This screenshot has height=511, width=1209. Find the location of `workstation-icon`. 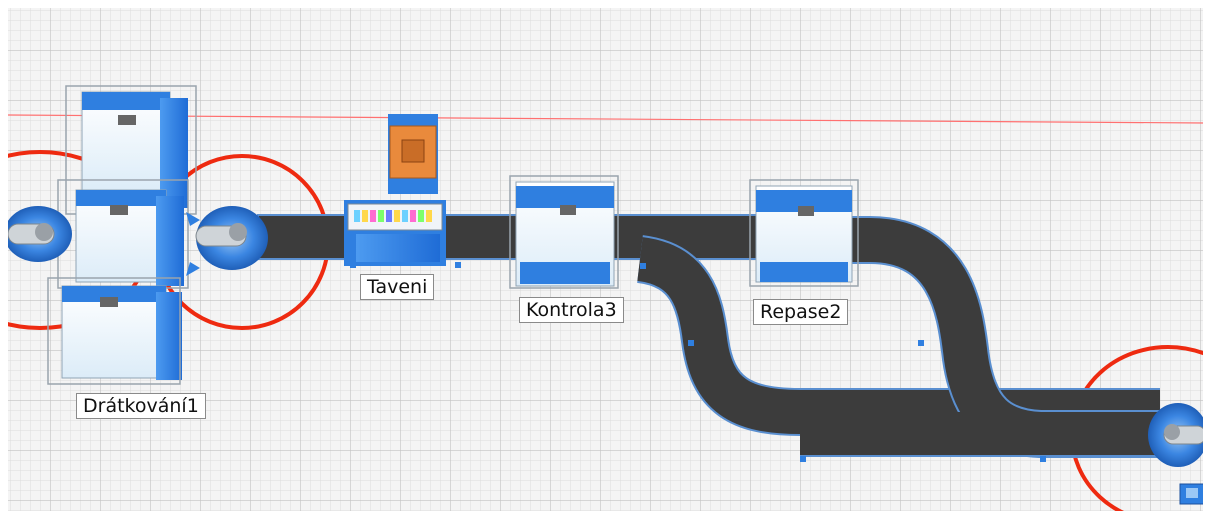

workstation-icon is located at coordinates (1192, 494).